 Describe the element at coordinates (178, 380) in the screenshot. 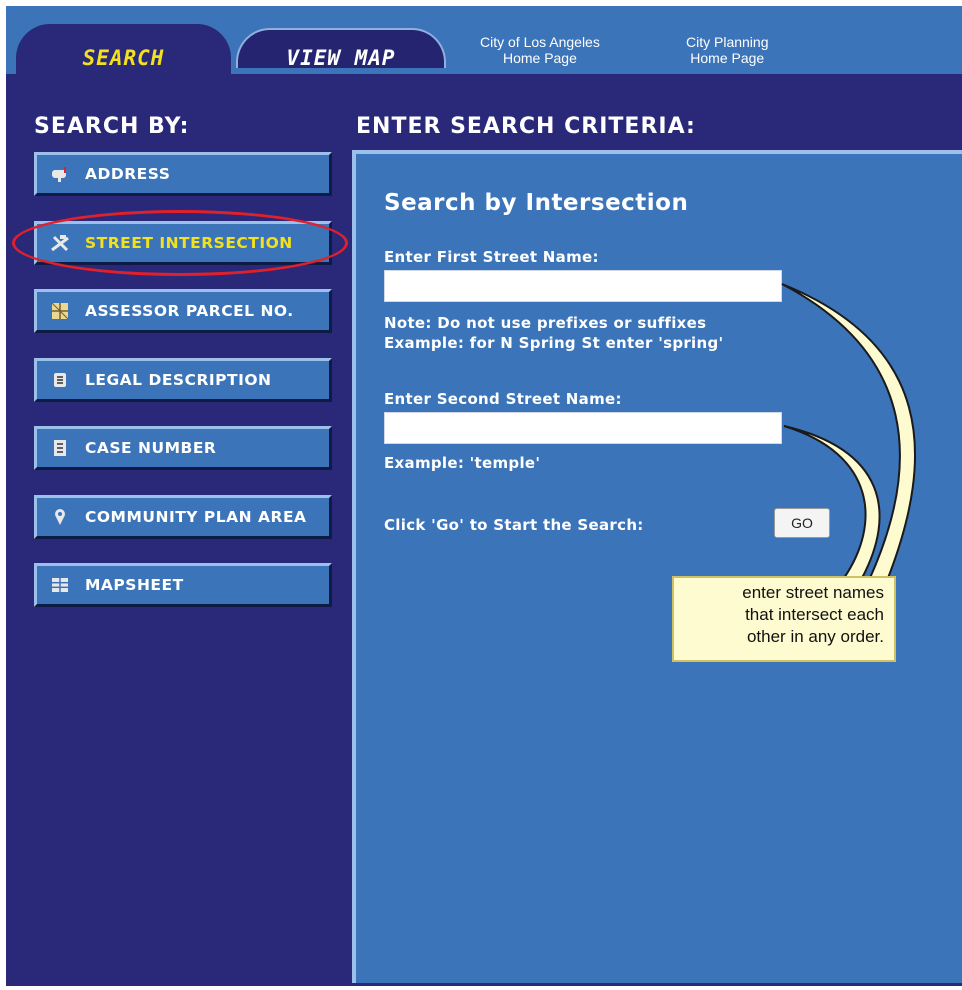

I see `nav-legal-description-label: LEGAL DESCRIPTION` at that location.